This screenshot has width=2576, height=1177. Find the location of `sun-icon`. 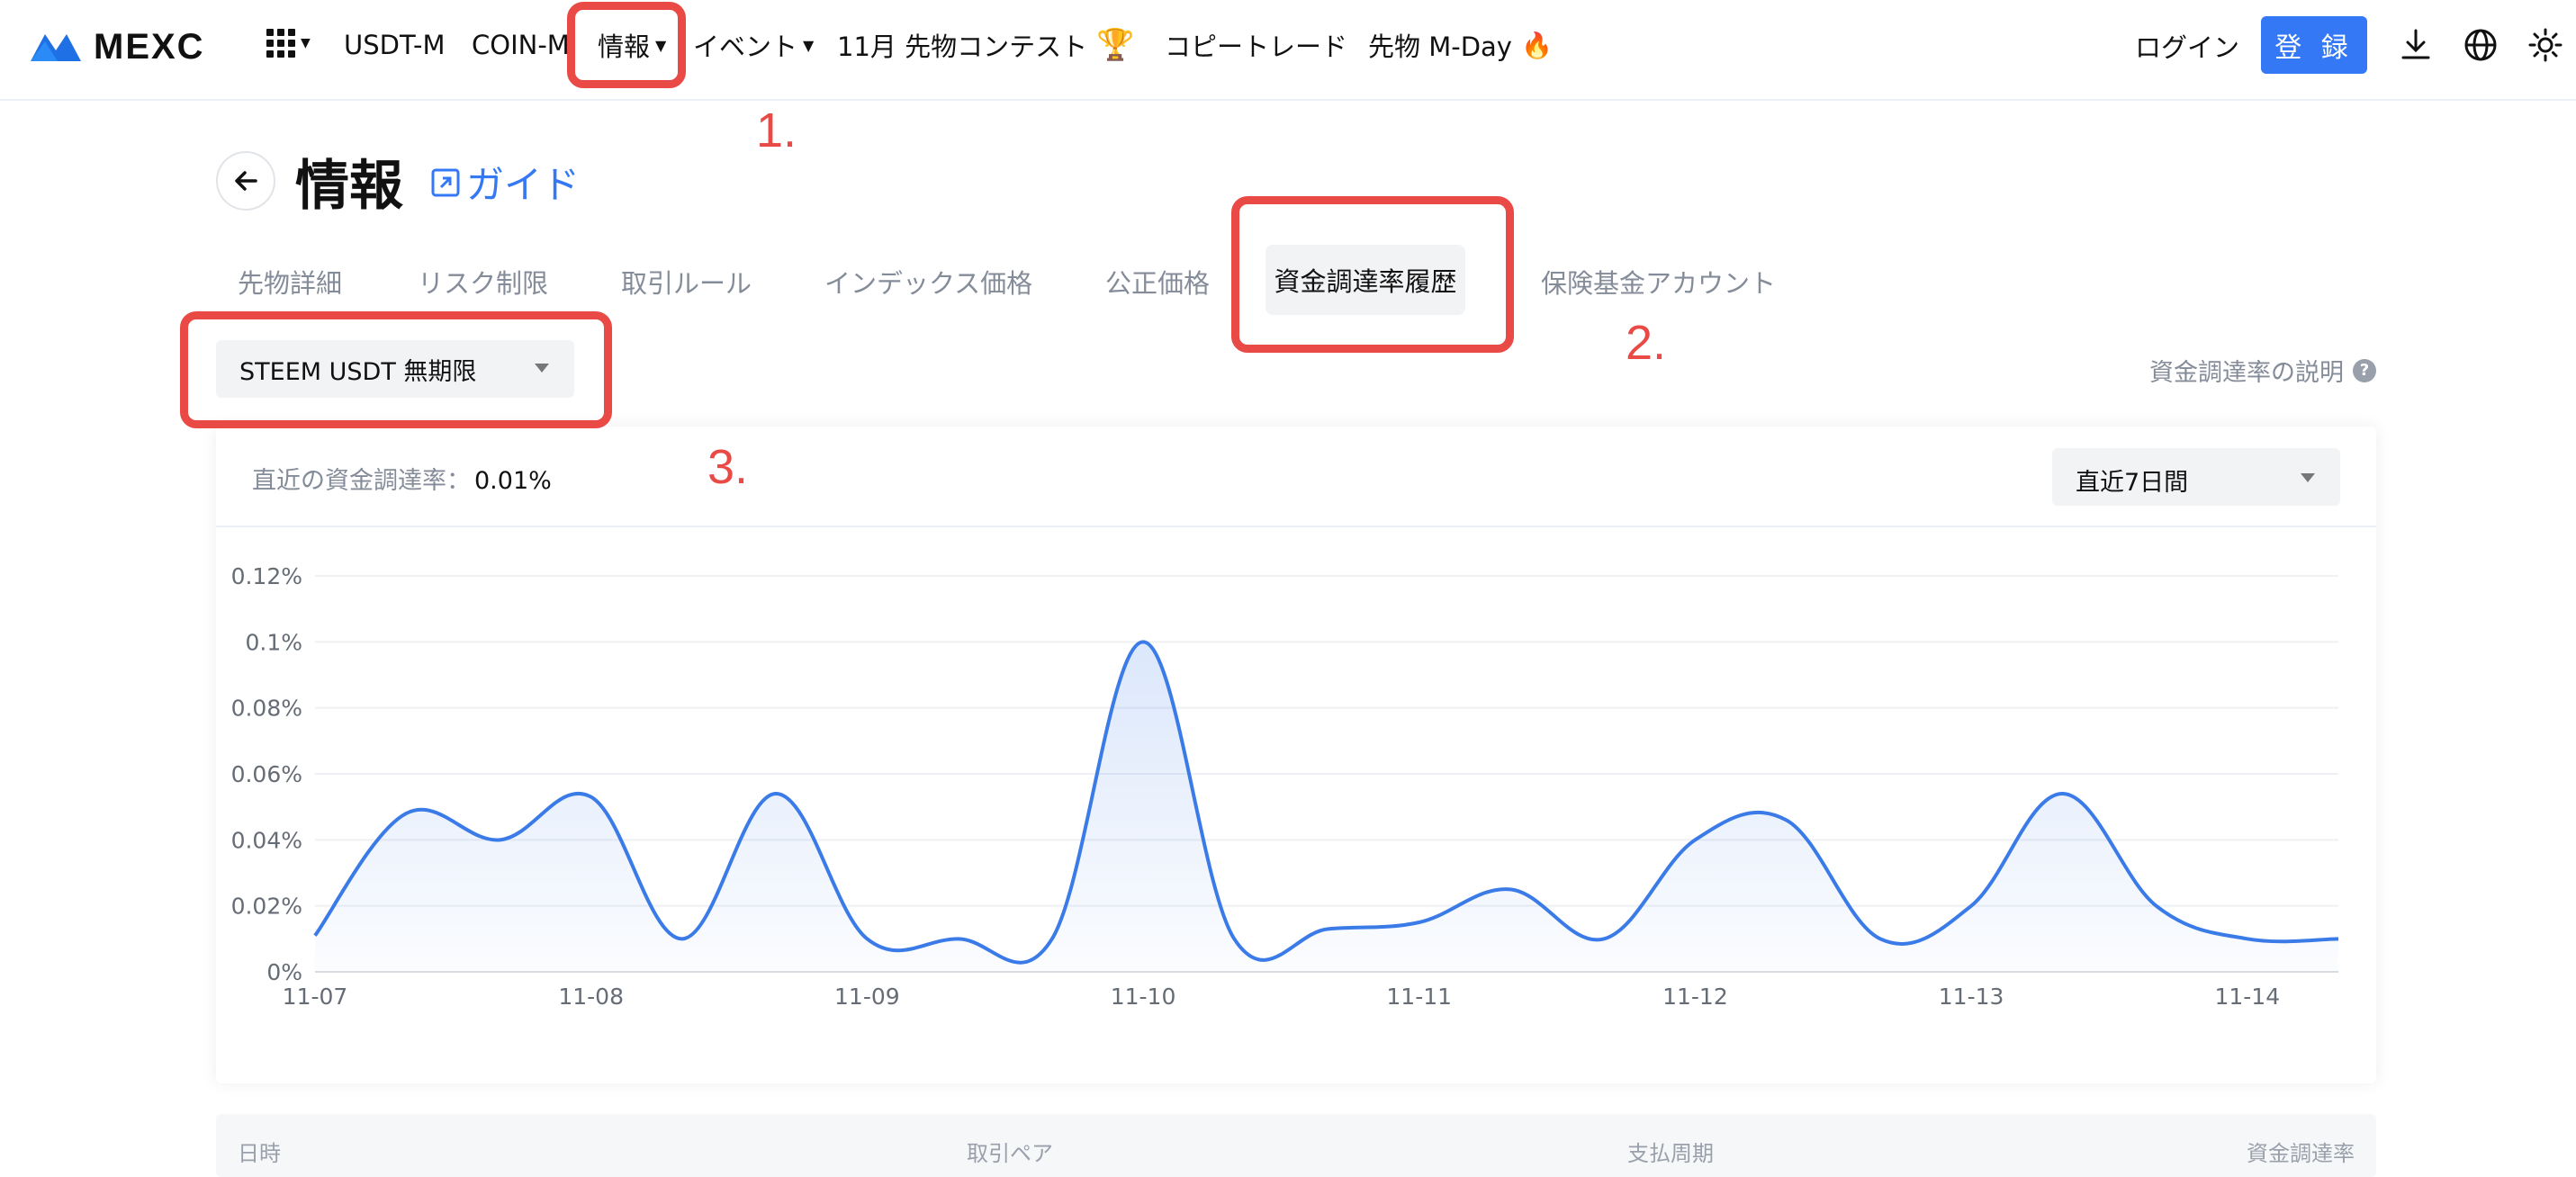

sun-icon is located at coordinates (2545, 45).